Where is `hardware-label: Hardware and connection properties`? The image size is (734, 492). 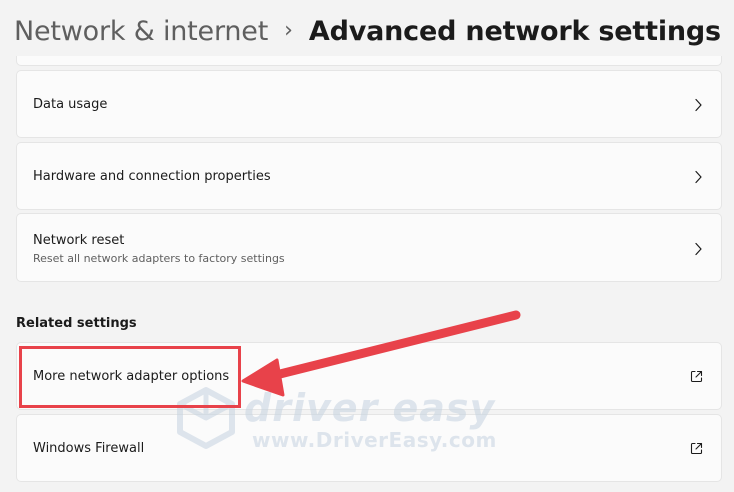
hardware-label: Hardware and connection properties is located at coordinates (152, 176).